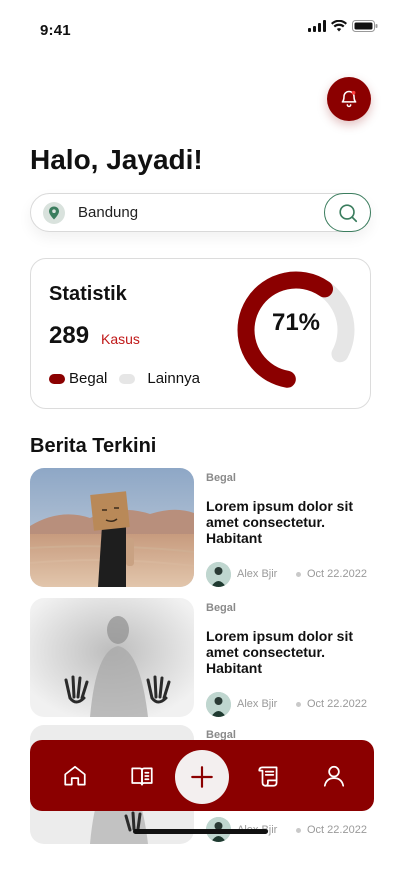 This screenshot has width=400, height=879. I want to click on legend-item-lainnya: Lainnya, so click(159, 378).